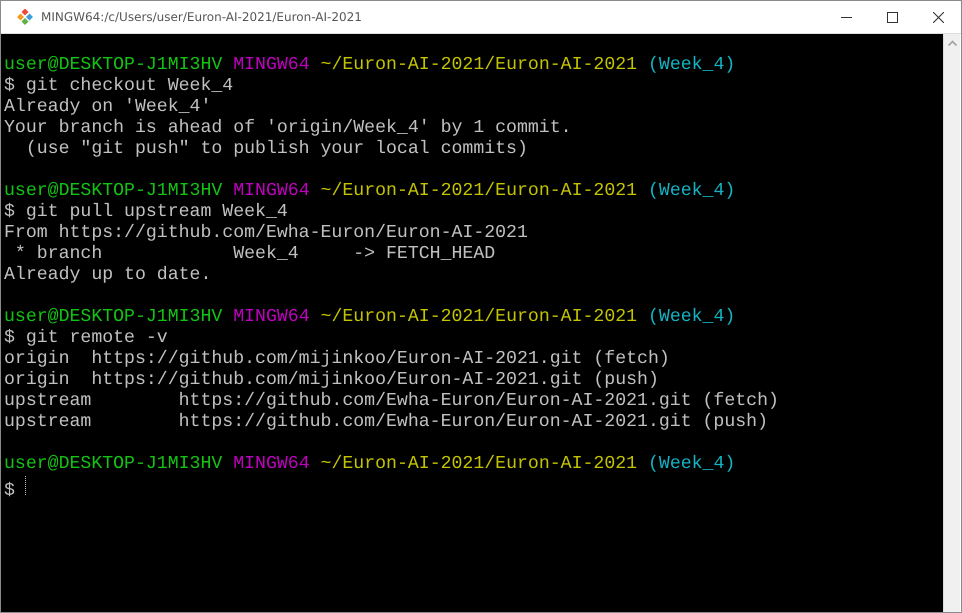 This screenshot has height=613, width=962. Describe the element at coordinates (25, 17) in the screenshot. I see `app-logo-icon` at that location.